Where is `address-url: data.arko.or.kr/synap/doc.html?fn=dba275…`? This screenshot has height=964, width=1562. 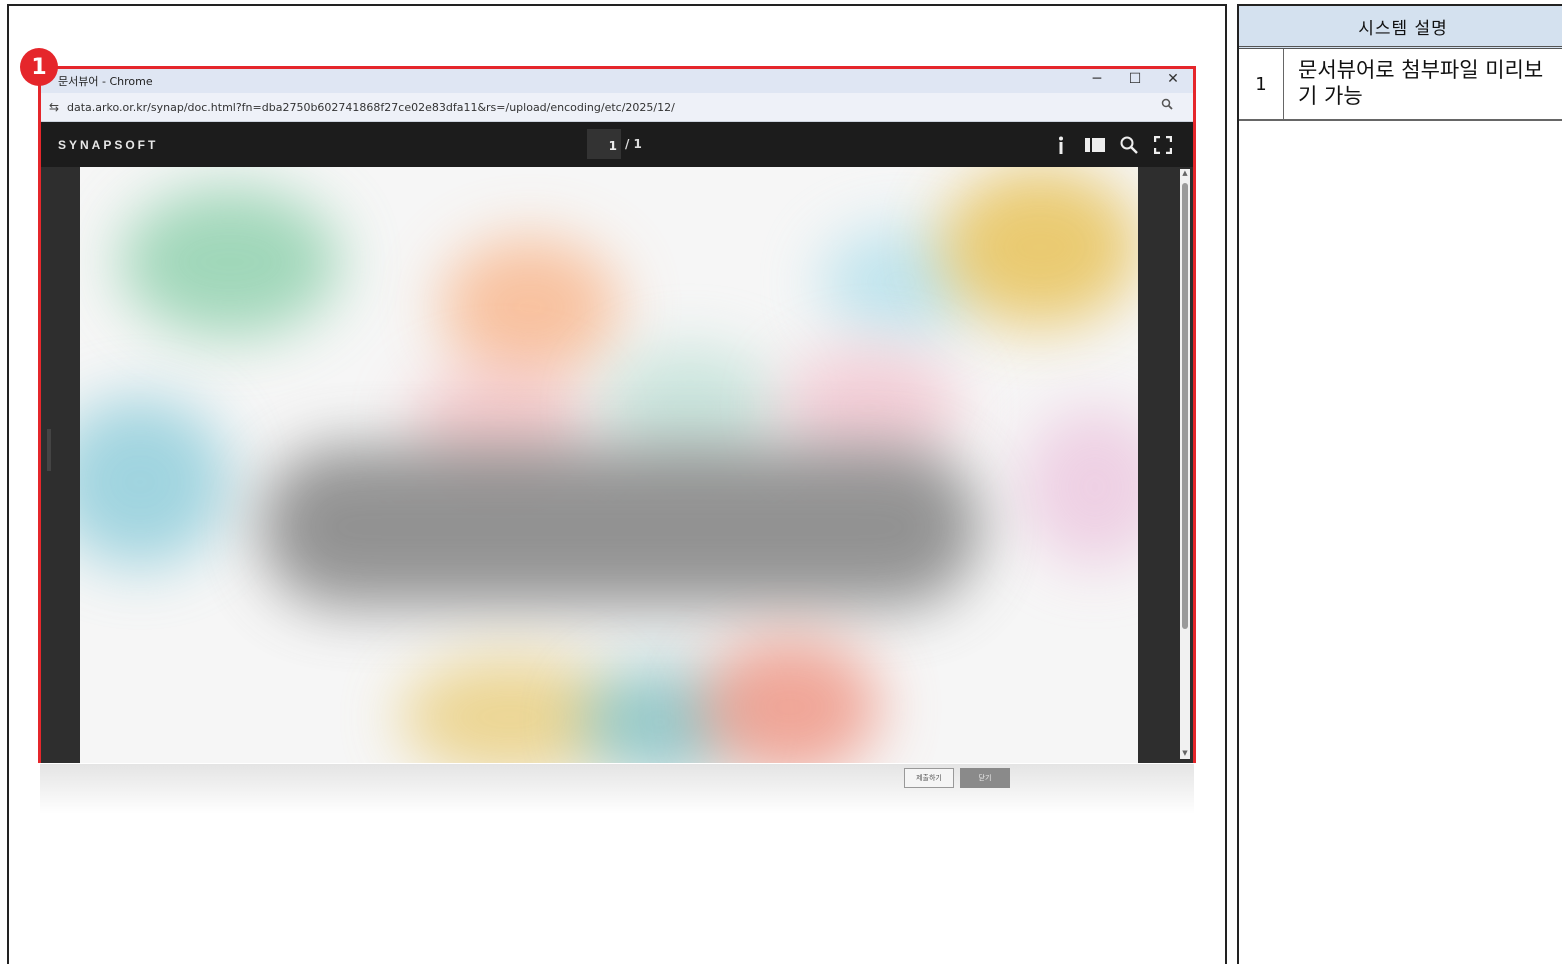
address-url: data.arko.or.kr/synap/doc.html?fn=dba275… is located at coordinates (371, 107).